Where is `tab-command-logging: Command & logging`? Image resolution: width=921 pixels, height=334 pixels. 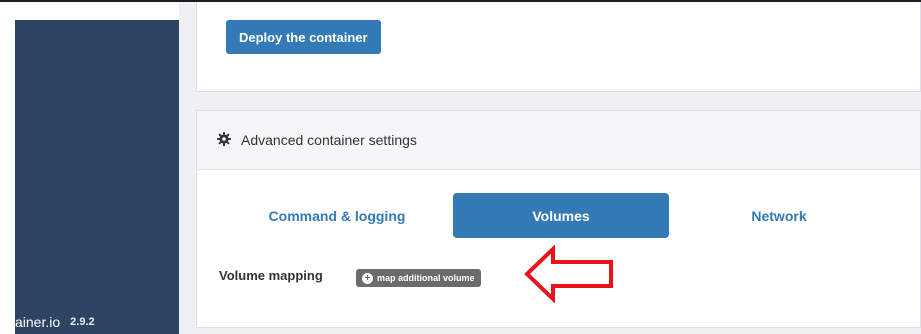
tab-command-logging: Command & logging is located at coordinates (337, 215).